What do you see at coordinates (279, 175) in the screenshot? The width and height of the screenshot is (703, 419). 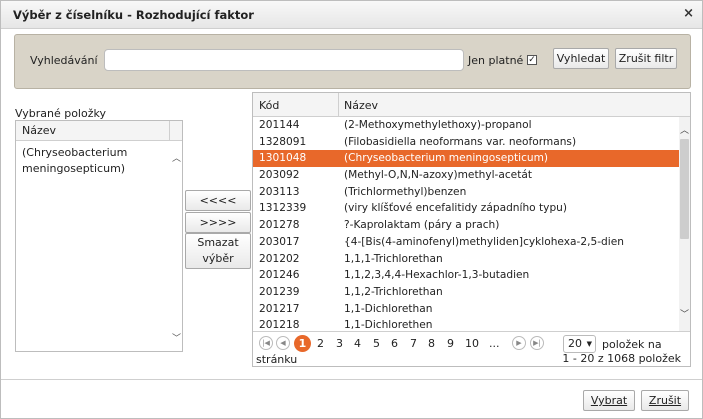 I see `cell-code: 203092` at bounding box center [279, 175].